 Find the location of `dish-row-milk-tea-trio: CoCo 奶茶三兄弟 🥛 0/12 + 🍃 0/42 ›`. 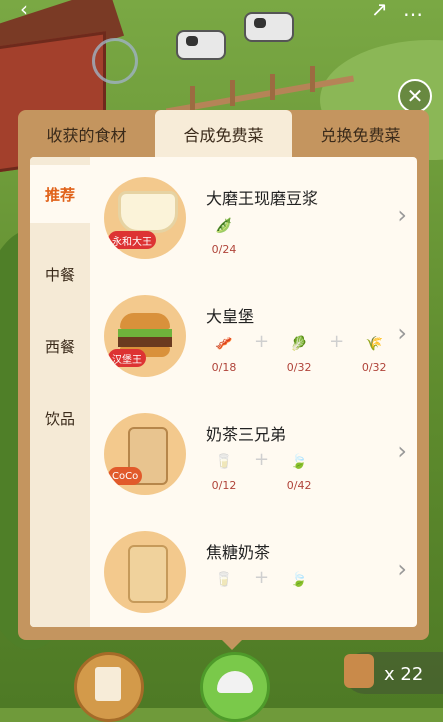

dish-row-milk-tea-trio: CoCo 奶茶三兄弟 🥛 0/12 + 🍃 0/42 › is located at coordinates (253, 452).